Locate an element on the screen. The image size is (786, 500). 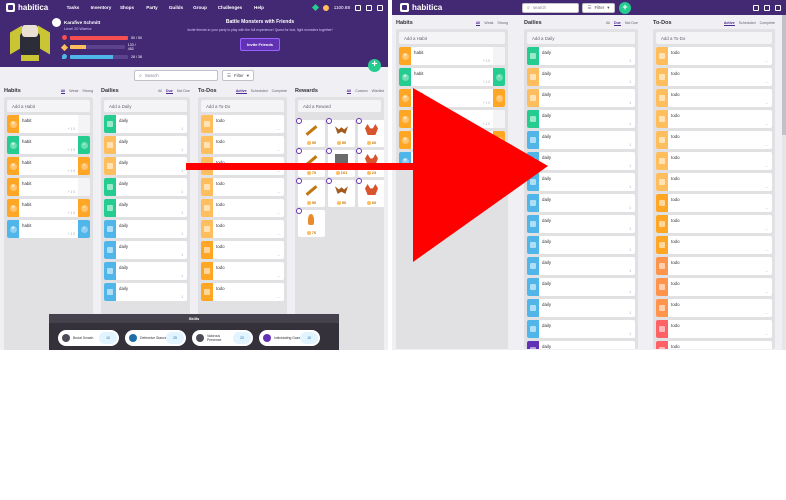
tab-custom: Custom is located at coordinates (361, 91).